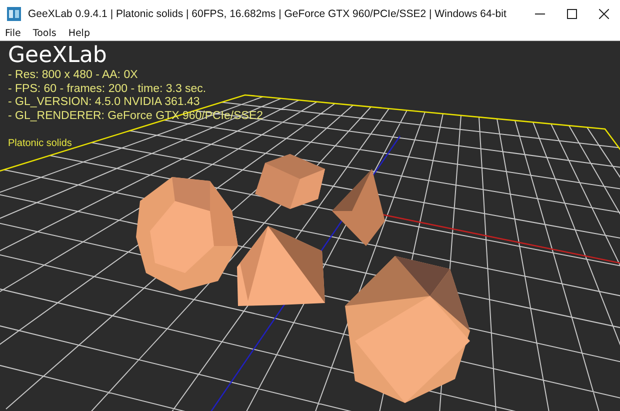  I want to click on menu-item: Tools, so click(44, 33).